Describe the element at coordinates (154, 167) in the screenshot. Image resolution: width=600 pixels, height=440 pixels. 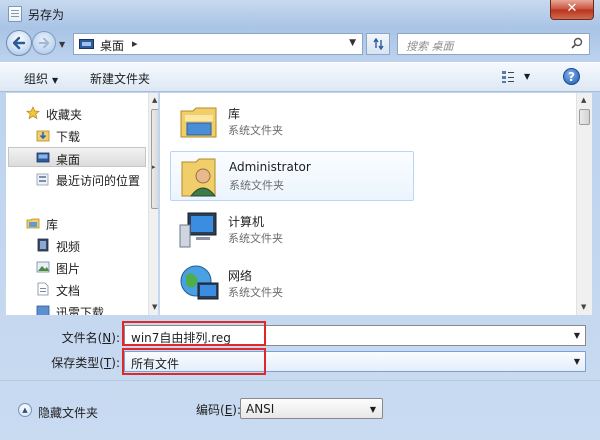
I see `scroll-grip-icon: ▸` at that location.